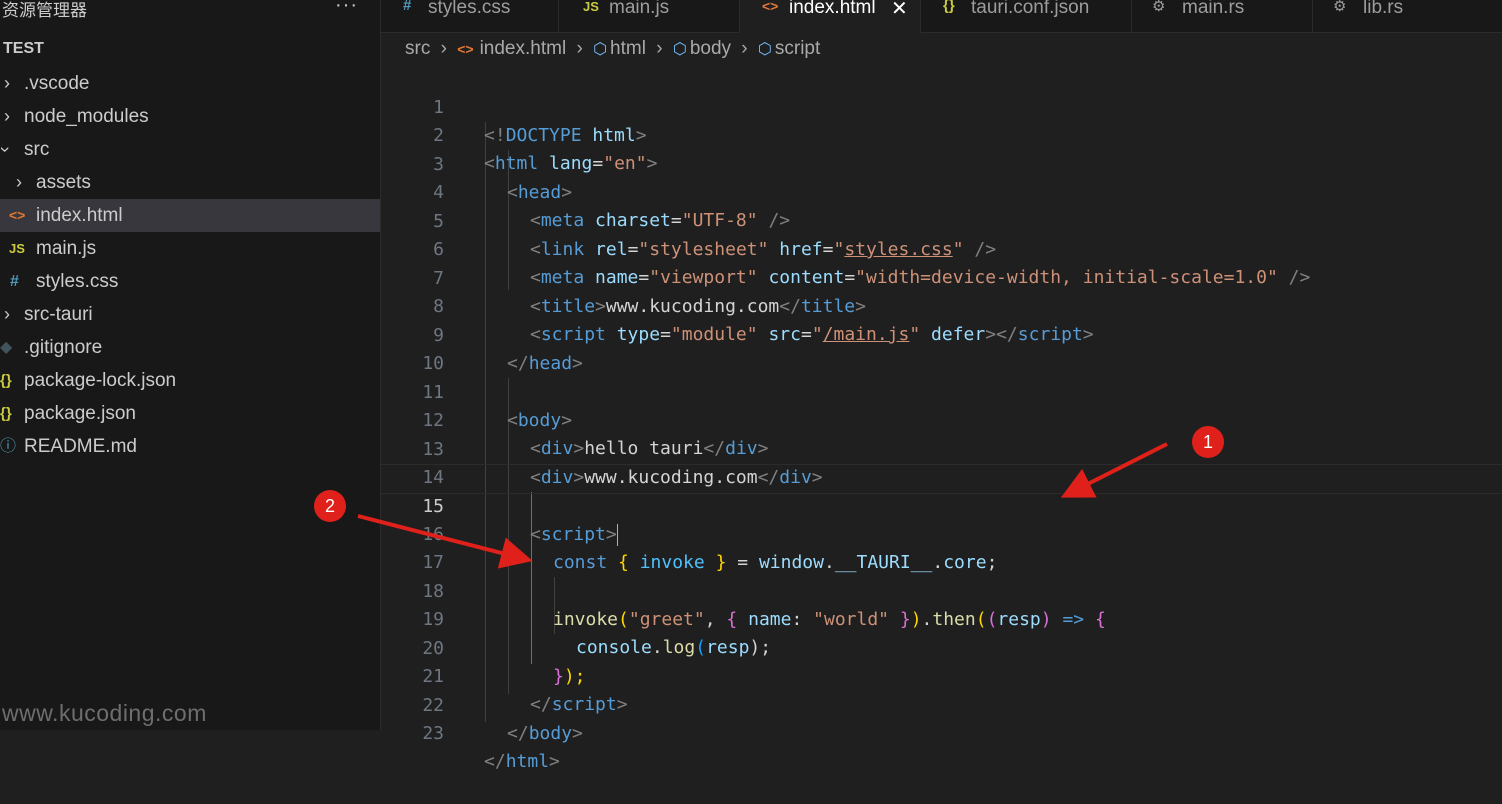 The width and height of the screenshot is (1502, 804). I want to click on tree-item-label: assets, so click(63, 182).